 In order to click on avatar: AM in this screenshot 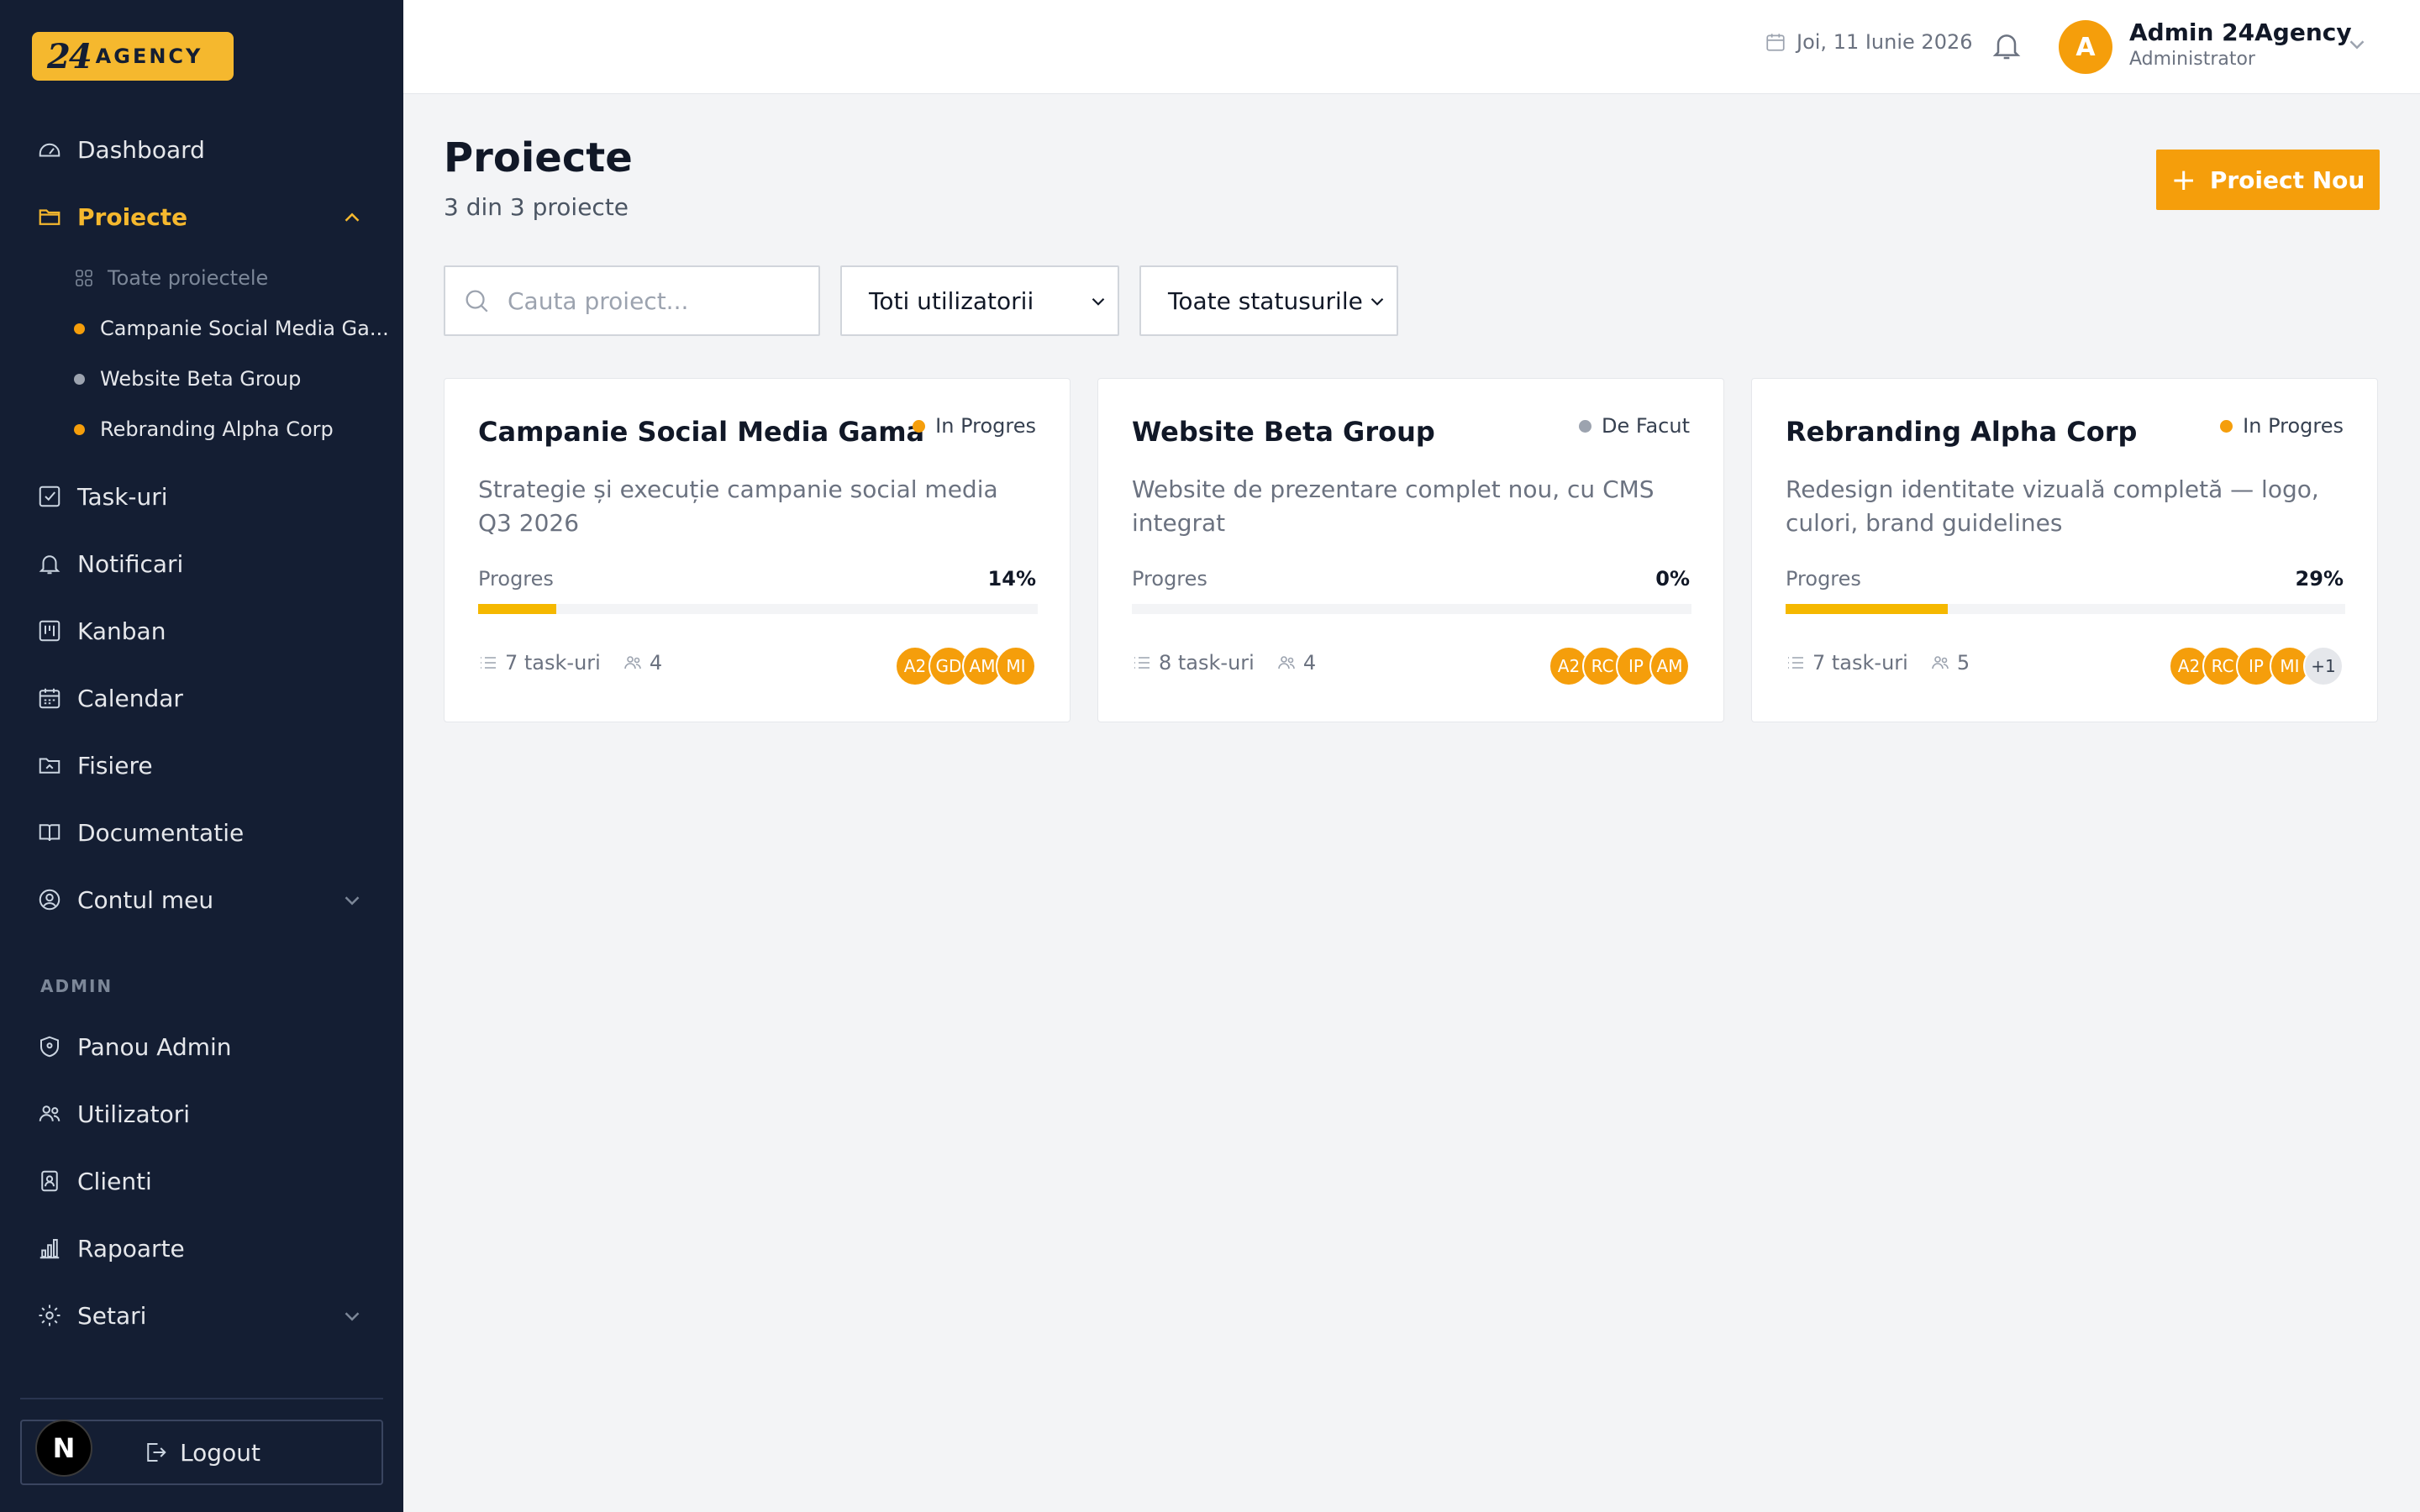, I will do `click(1669, 666)`.